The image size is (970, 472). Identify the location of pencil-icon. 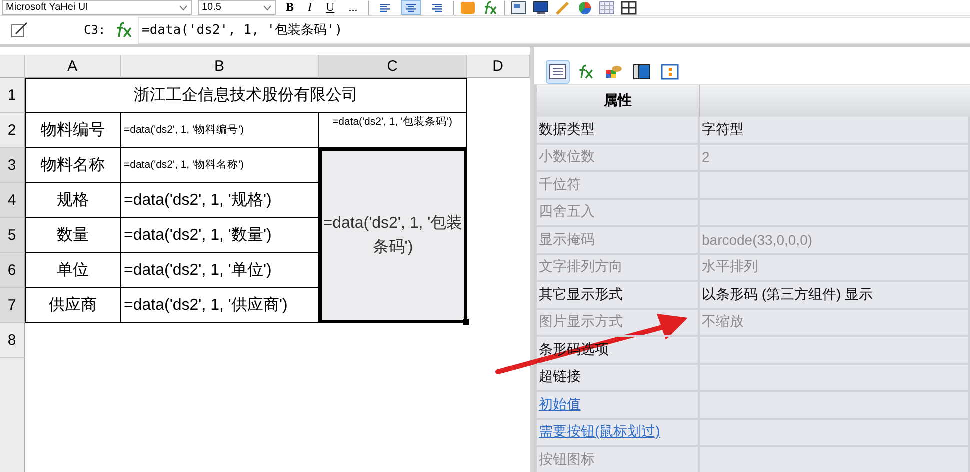
(562, 7).